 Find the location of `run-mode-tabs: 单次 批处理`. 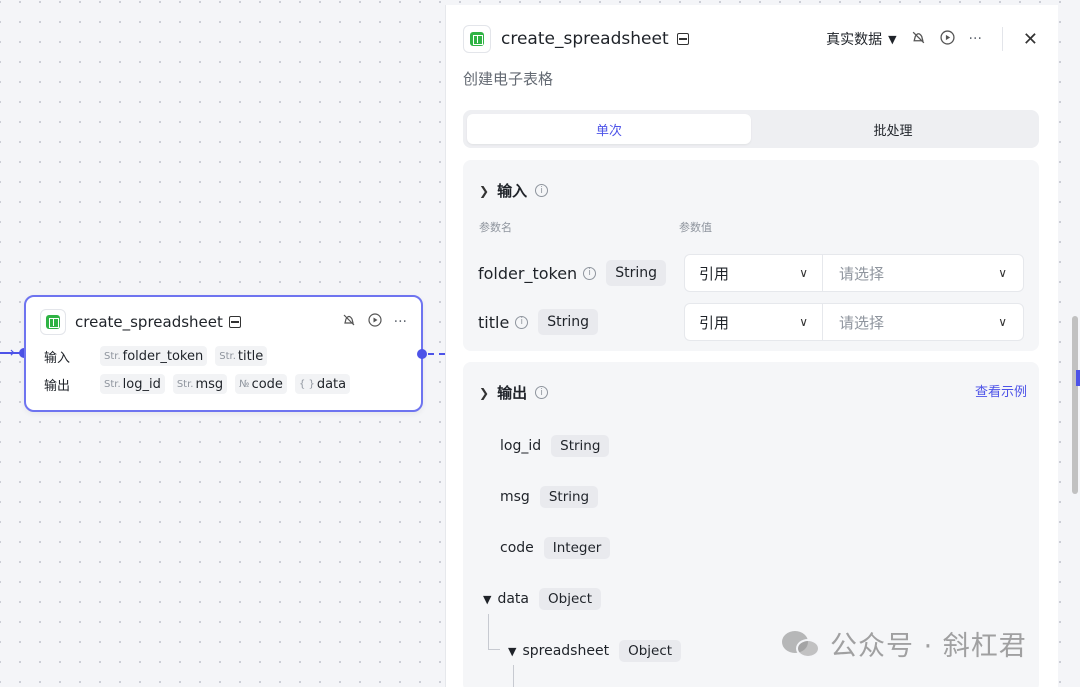

run-mode-tabs: 单次 批处理 is located at coordinates (751, 129).